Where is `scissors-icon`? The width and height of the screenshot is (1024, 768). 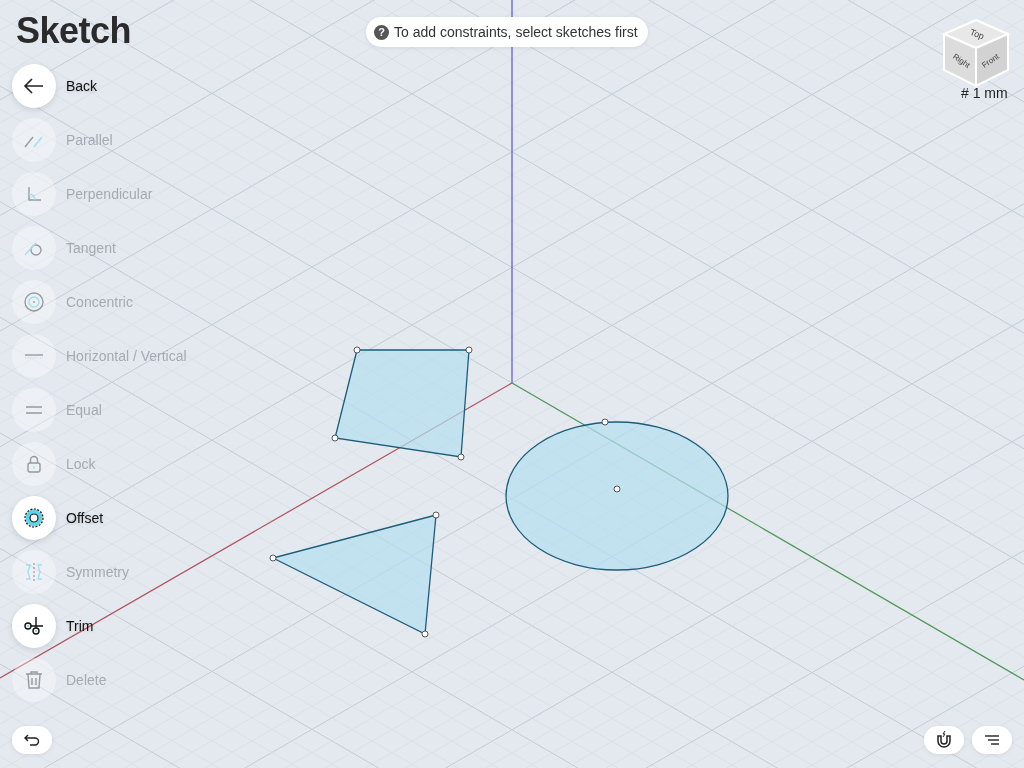 scissors-icon is located at coordinates (34, 626).